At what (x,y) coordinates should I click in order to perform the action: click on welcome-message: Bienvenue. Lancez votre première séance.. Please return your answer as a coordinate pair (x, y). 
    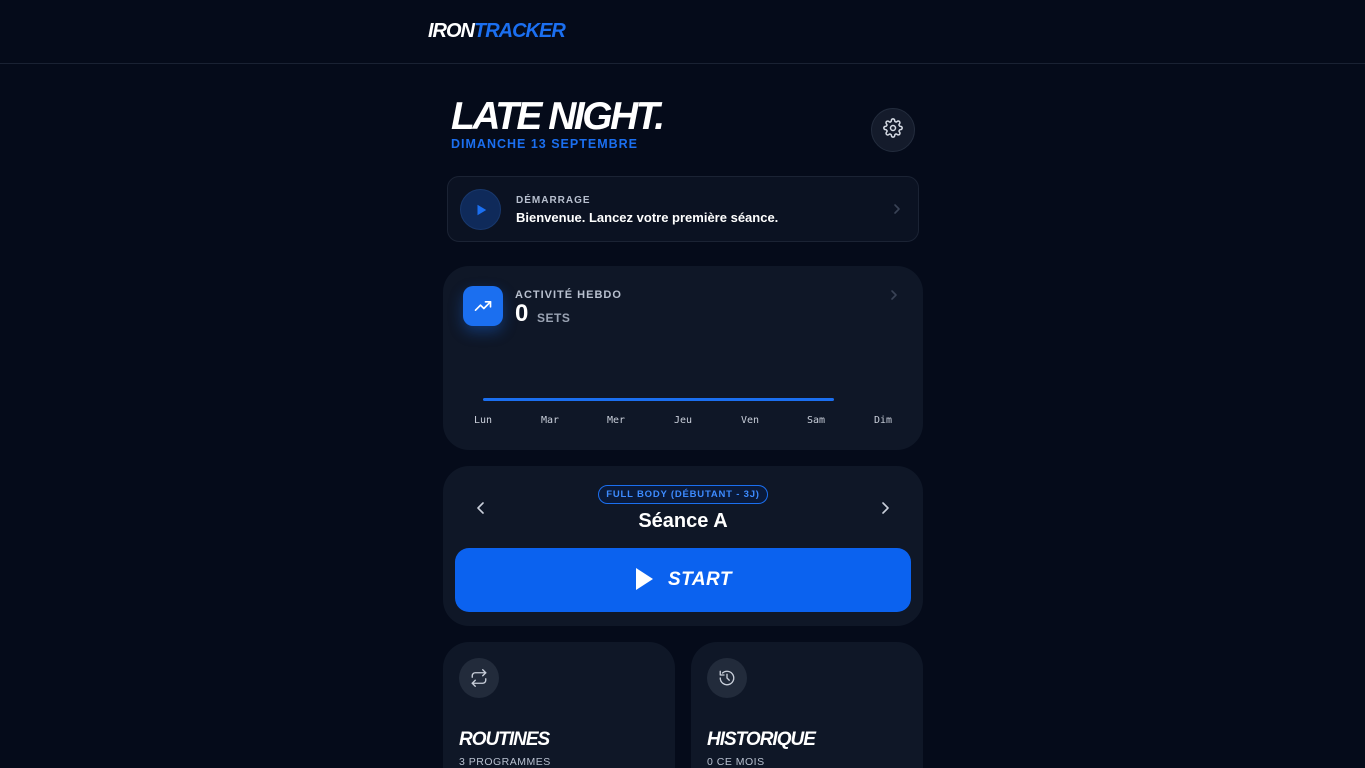
    Looking at the image, I should click on (647, 217).